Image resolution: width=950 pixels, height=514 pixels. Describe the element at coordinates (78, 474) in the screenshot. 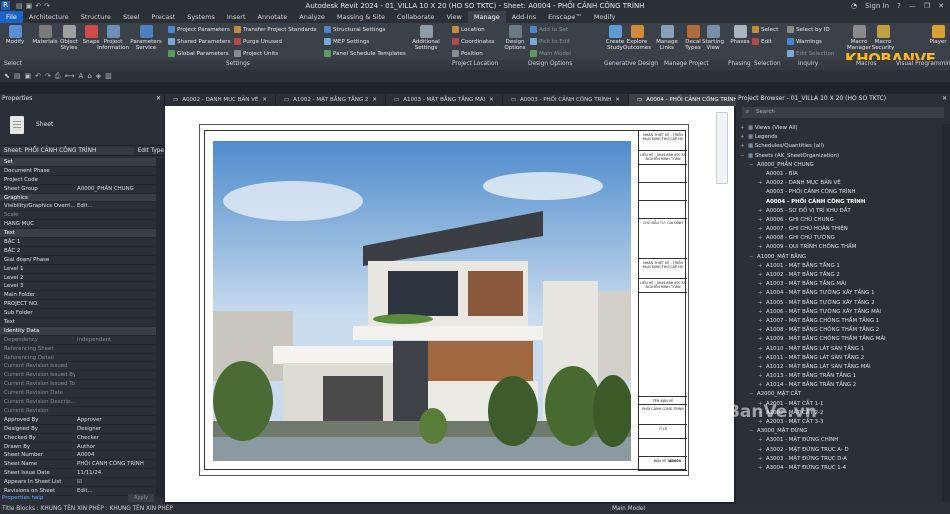

I see `property-row: Sheet Issue Date 11/11/24` at that location.